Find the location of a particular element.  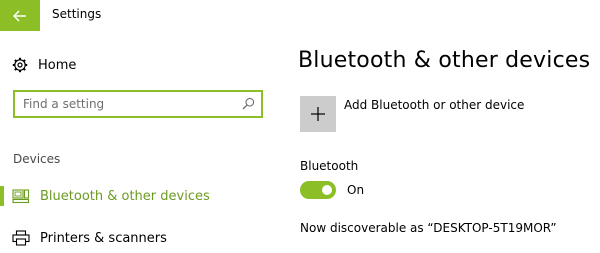

bluetooth-toggle is located at coordinates (318, 190).